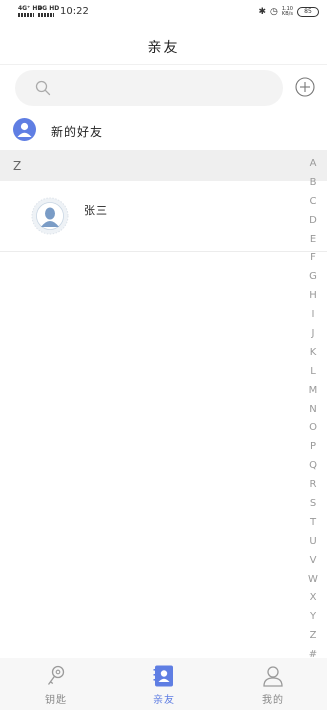  I want to click on section-header: Z, so click(163, 165).